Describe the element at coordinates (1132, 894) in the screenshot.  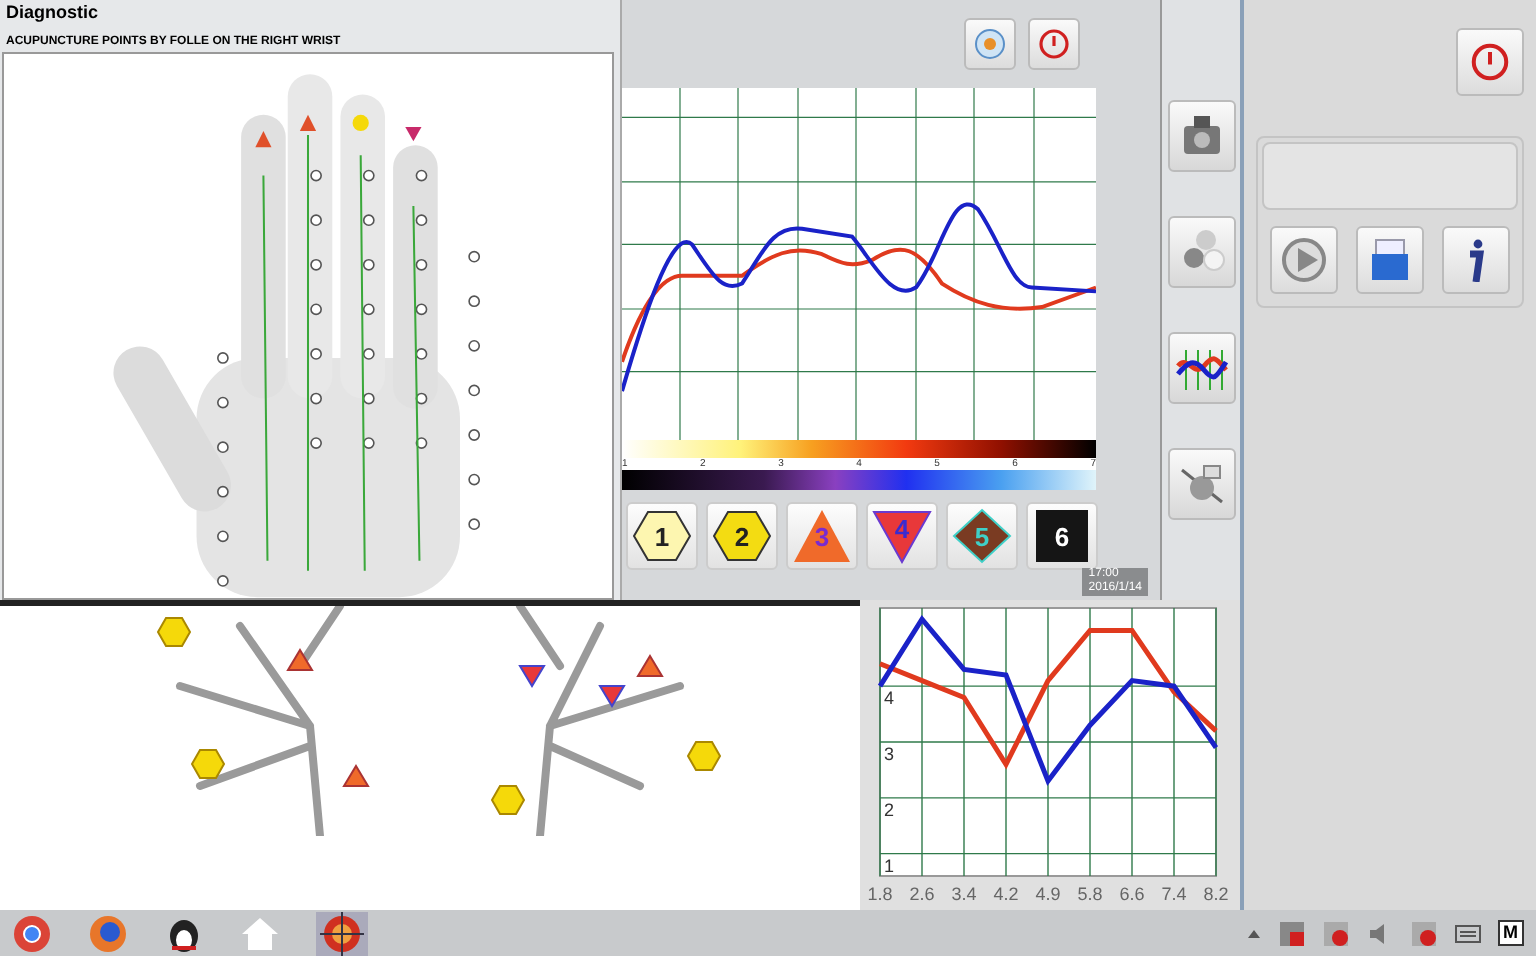
I see `x-tick-label: 6.6` at that location.